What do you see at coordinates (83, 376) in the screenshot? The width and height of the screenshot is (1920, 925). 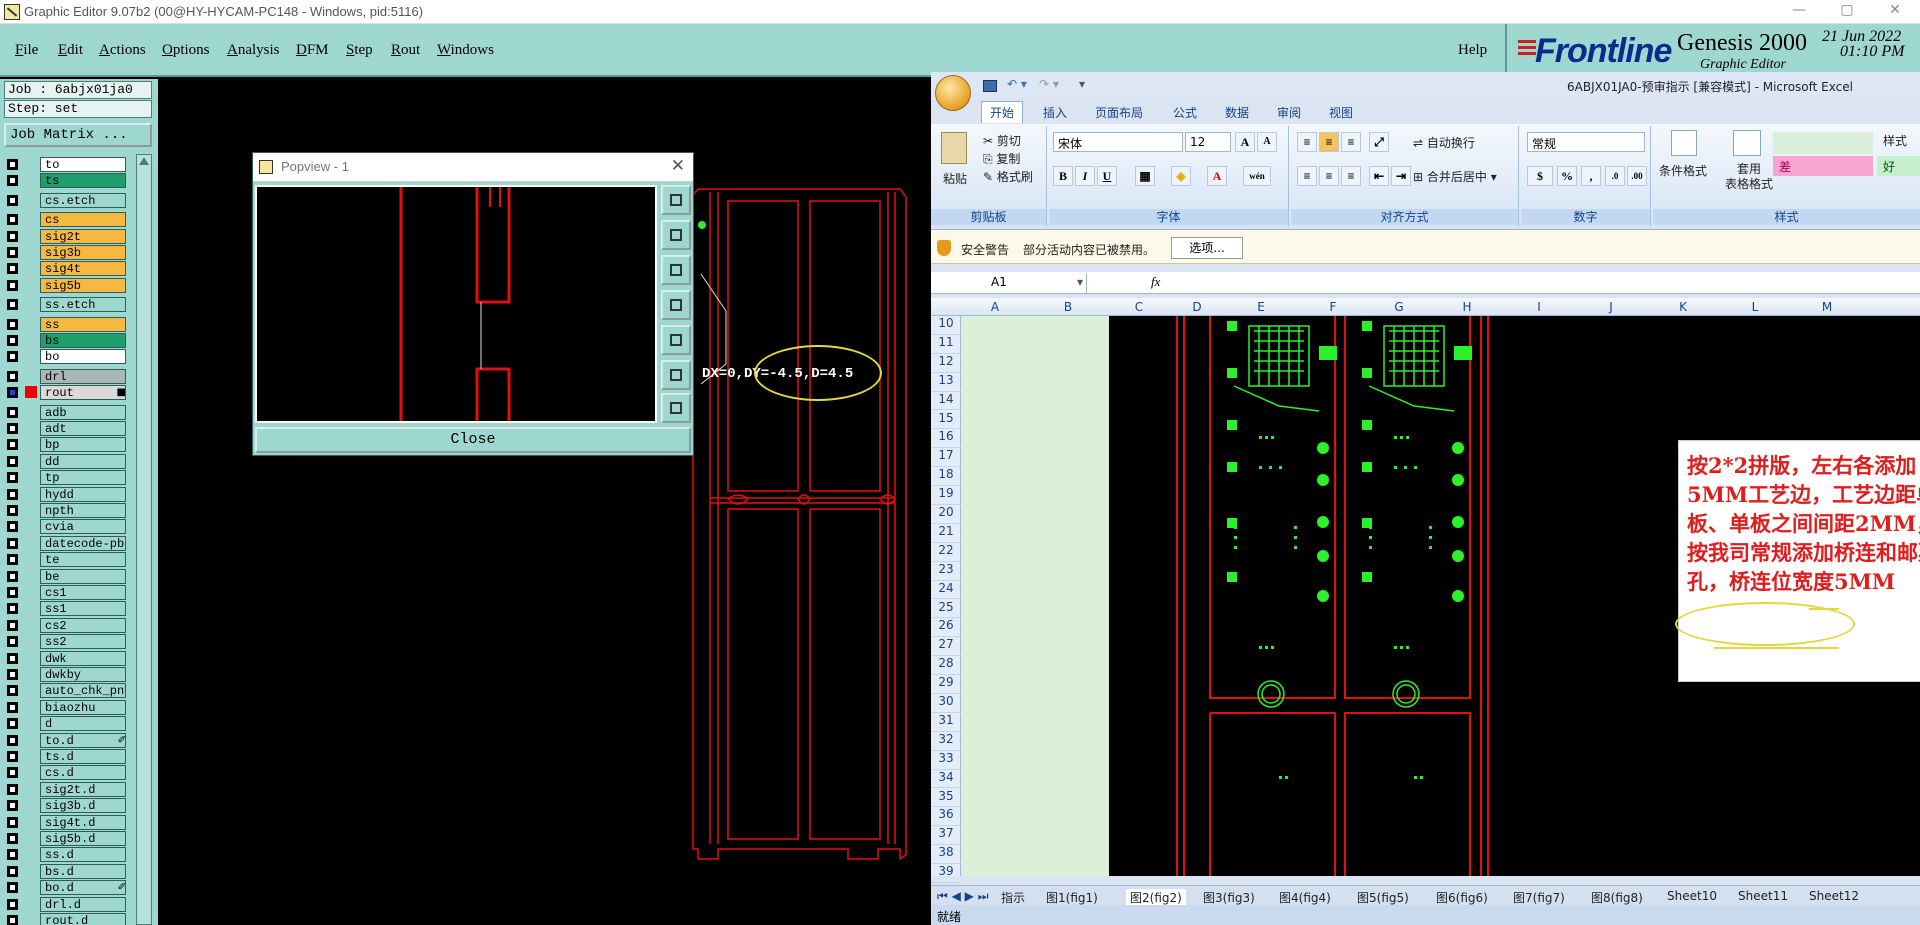 I see `layer-name: drl` at bounding box center [83, 376].